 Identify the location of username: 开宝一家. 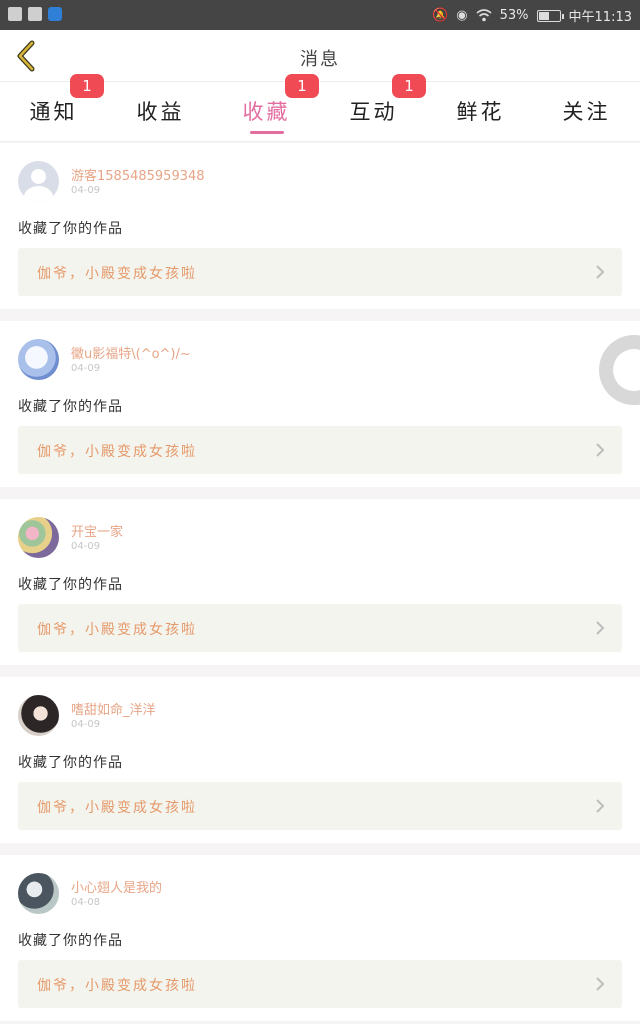
(97, 530).